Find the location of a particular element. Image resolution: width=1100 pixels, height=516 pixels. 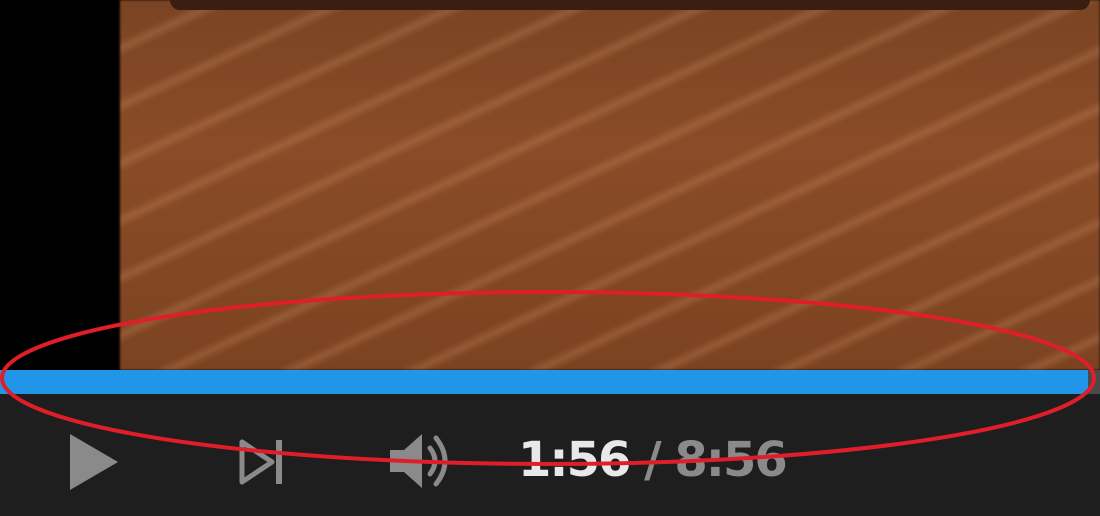

next-button is located at coordinates (262, 462).